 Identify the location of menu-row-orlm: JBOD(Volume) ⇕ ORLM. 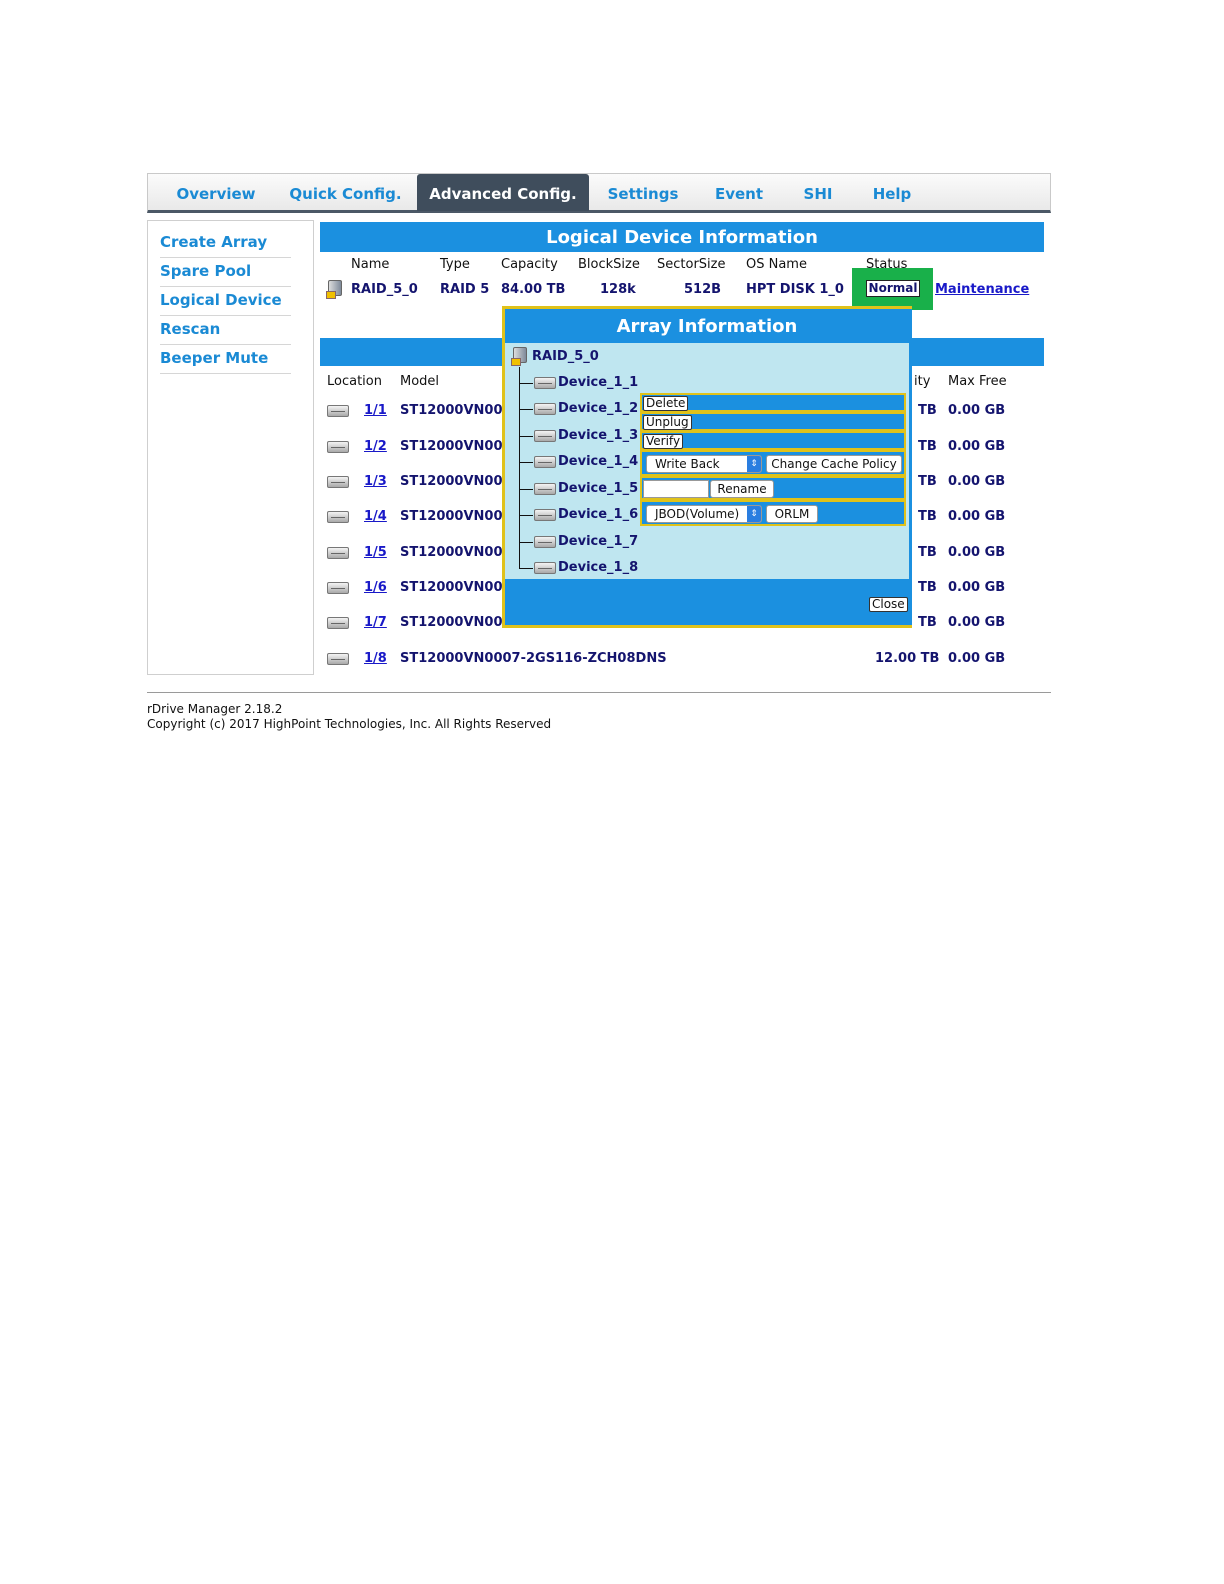
(773, 513).